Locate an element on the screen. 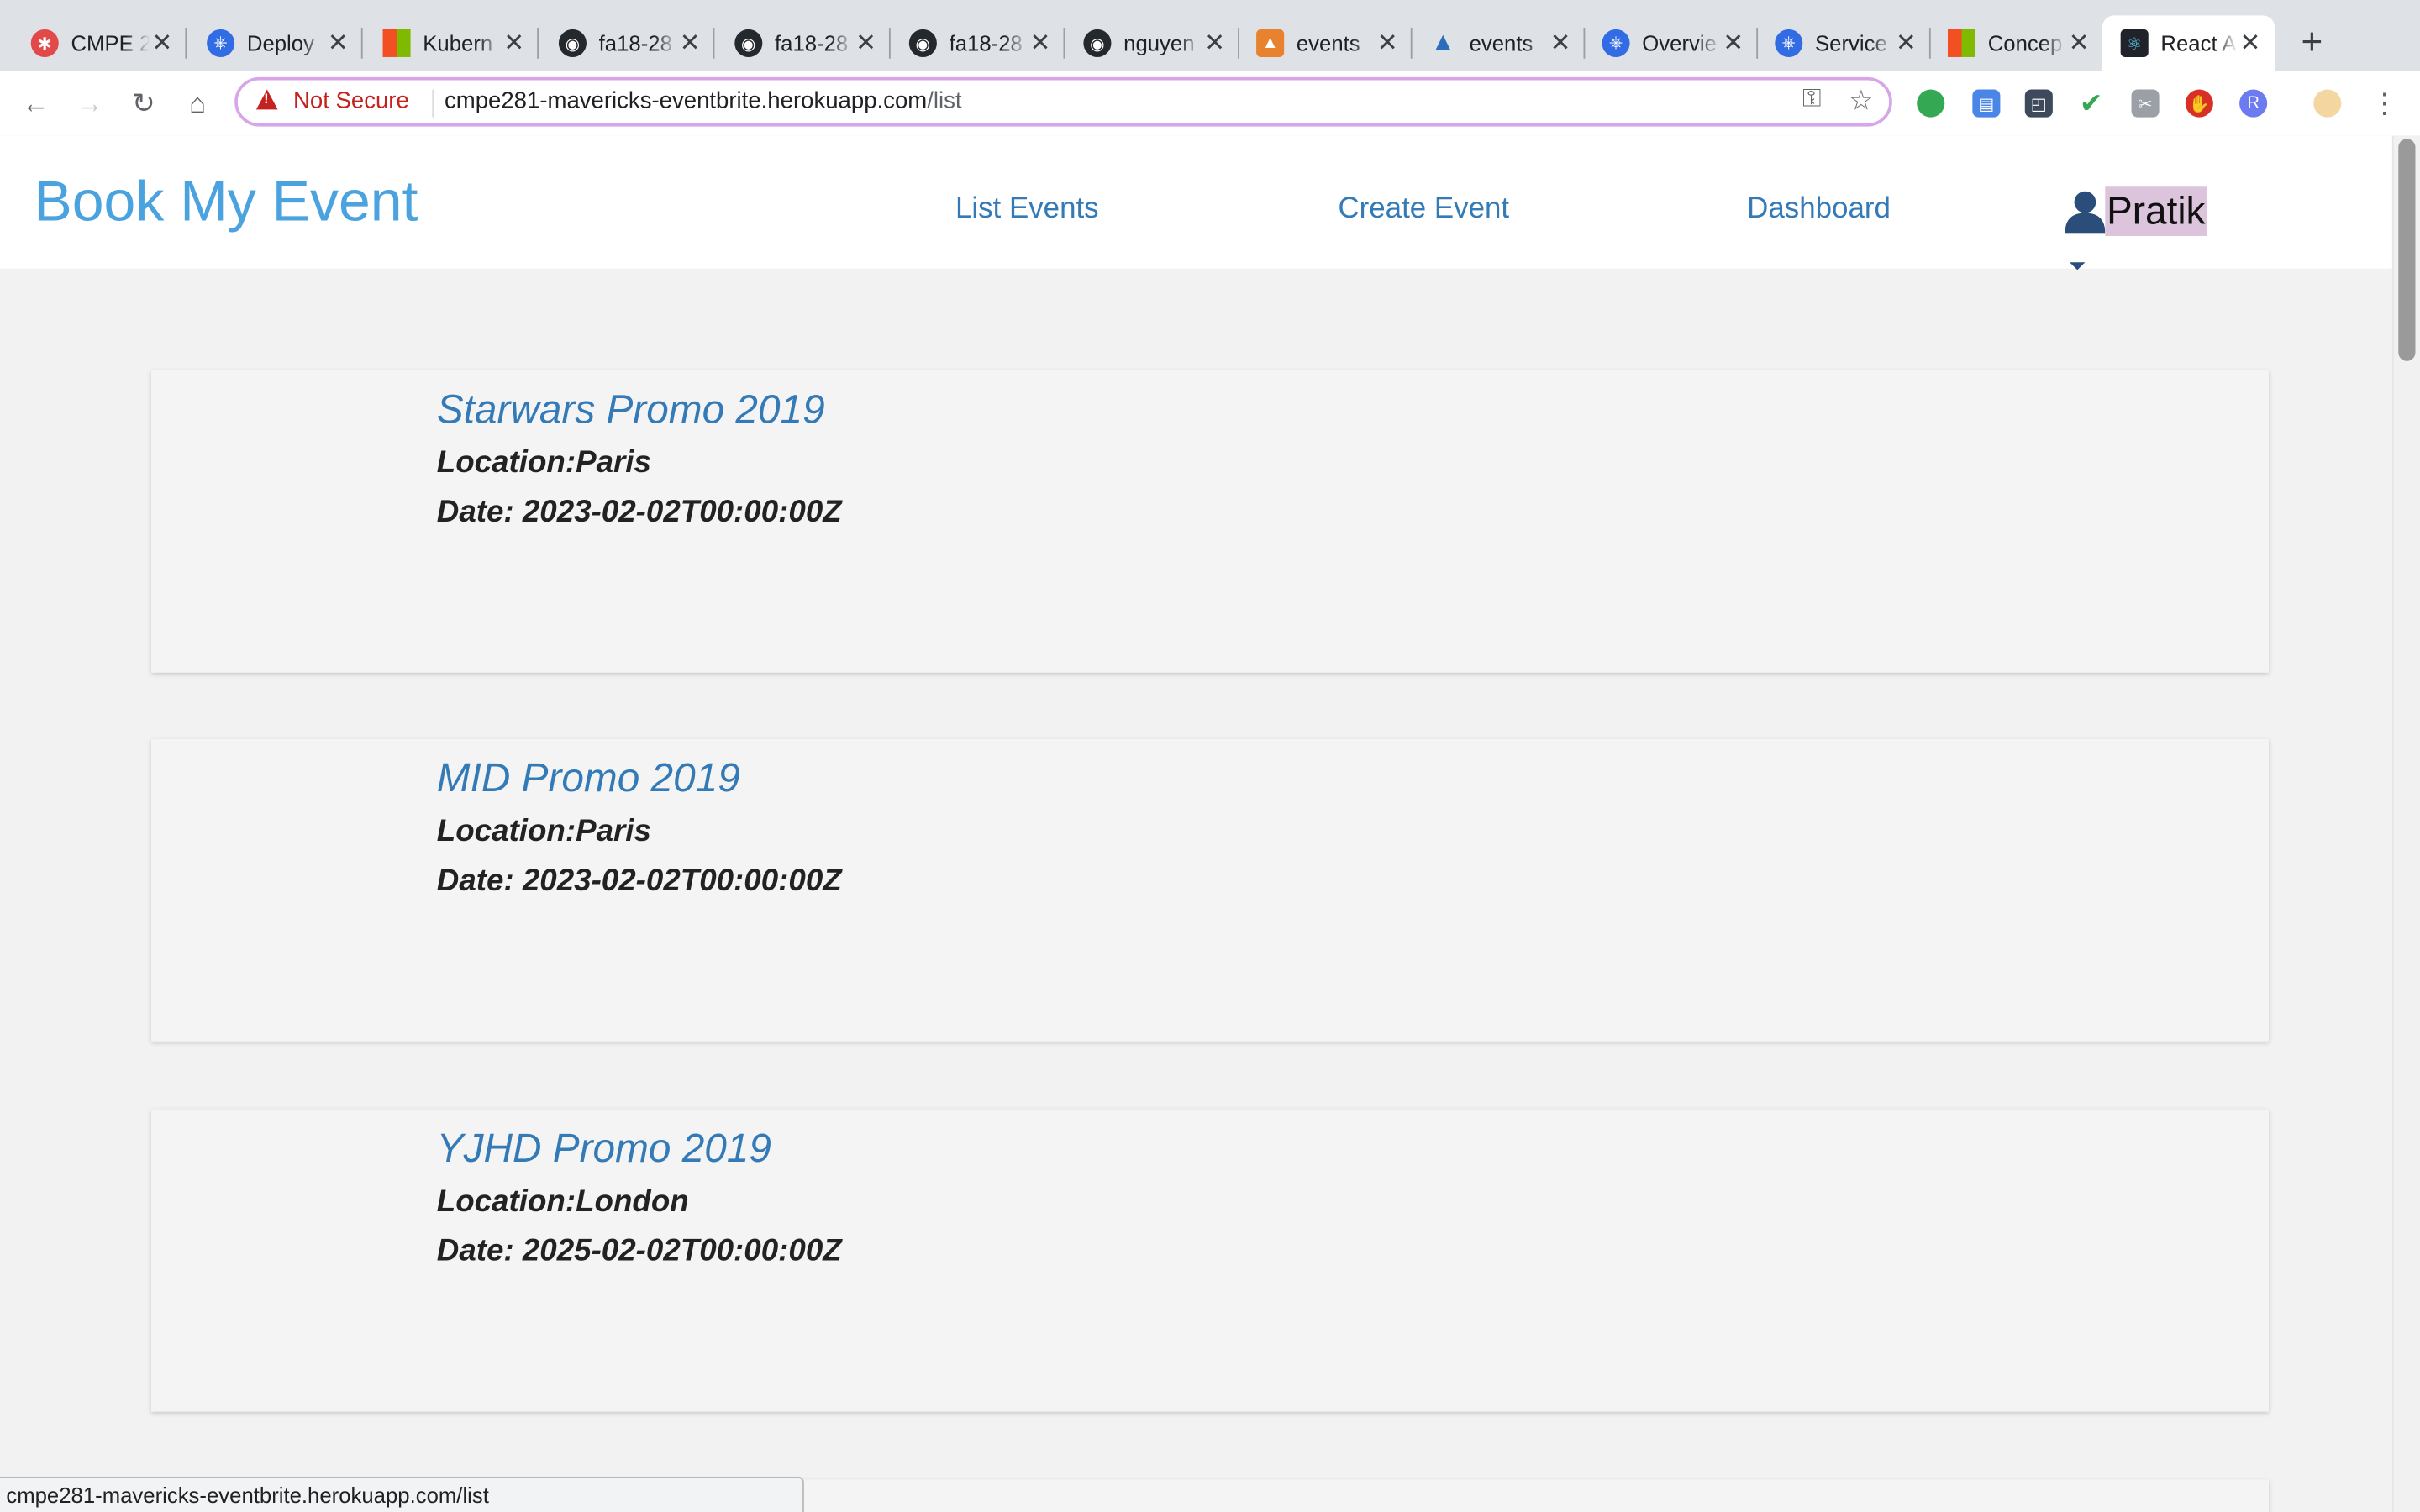 This screenshot has height=1512, width=2420. extension-blue-icon: ▤ is located at coordinates (1986, 103).